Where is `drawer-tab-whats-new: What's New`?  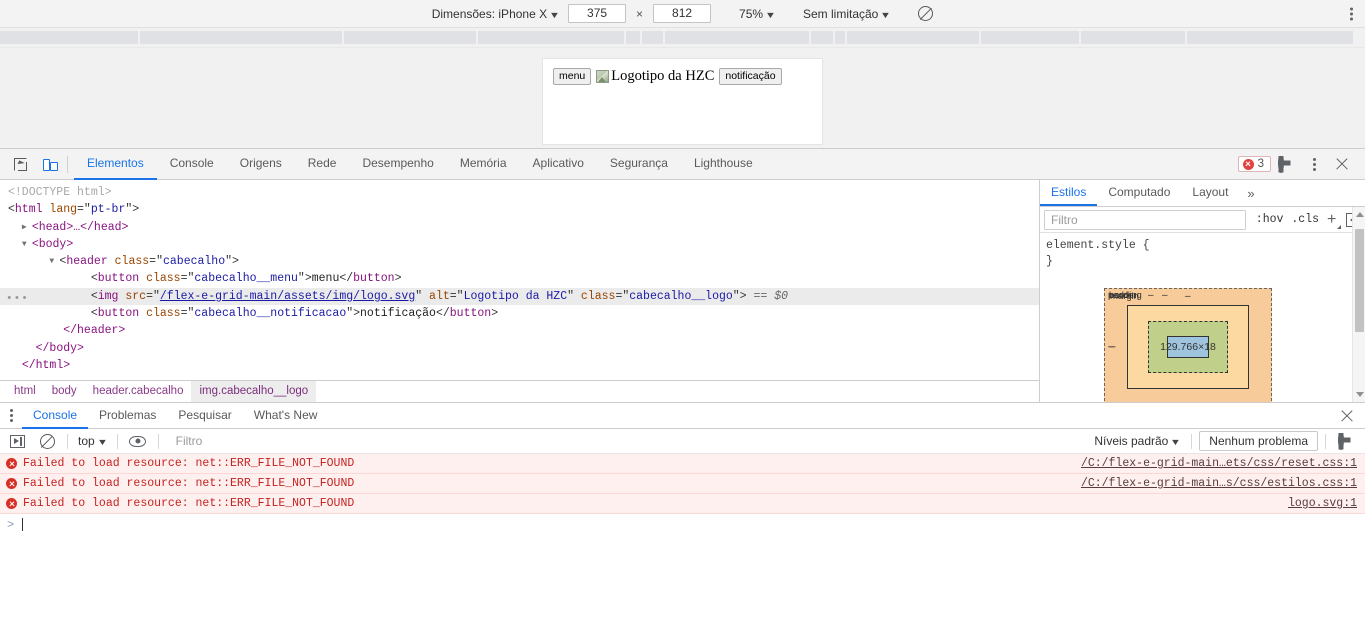 drawer-tab-whats-new: What's New is located at coordinates (286, 416).